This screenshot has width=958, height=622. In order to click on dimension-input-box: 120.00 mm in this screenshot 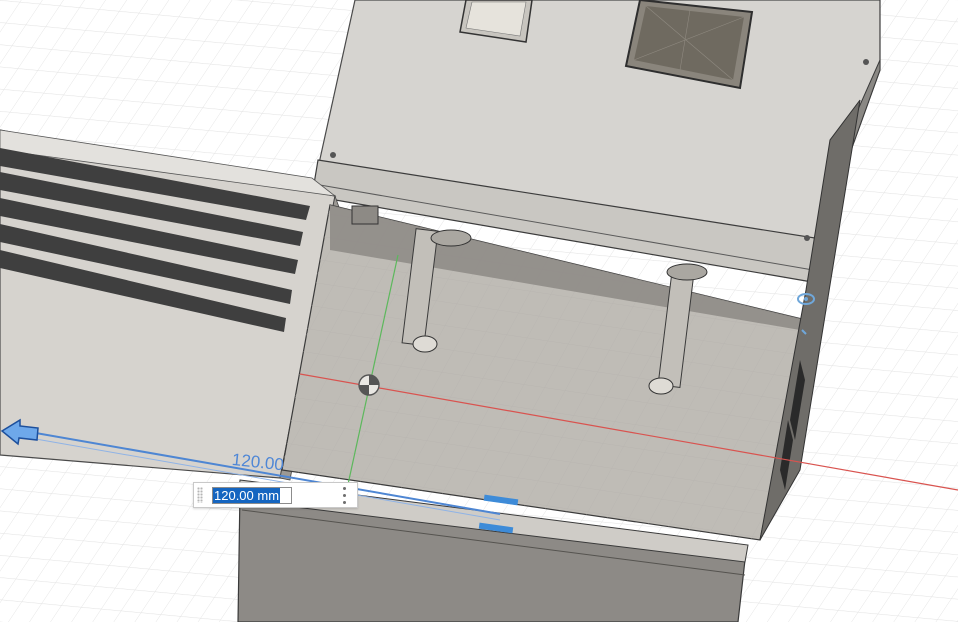, I will do `click(275, 495)`.